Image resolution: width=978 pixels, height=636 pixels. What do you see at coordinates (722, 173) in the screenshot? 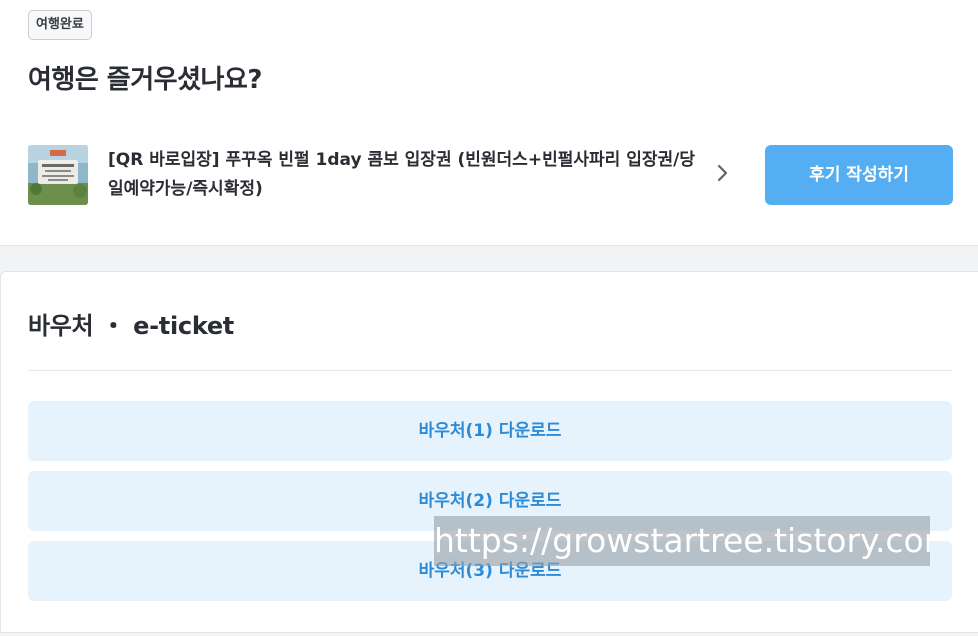
I see `chevron-right-icon` at bounding box center [722, 173].